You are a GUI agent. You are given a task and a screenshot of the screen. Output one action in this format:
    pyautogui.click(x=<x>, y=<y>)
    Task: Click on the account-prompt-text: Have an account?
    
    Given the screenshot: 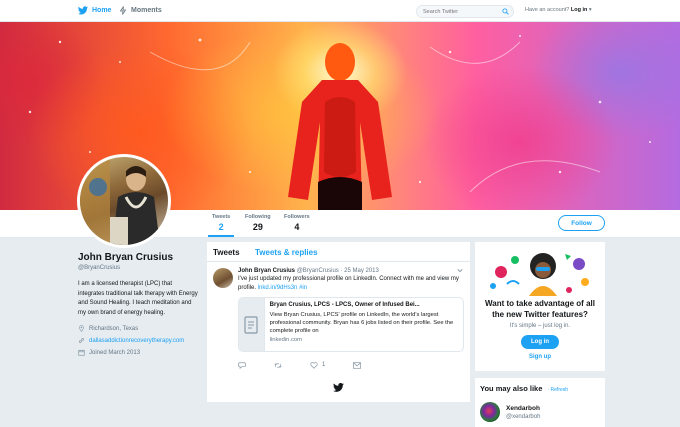 What is the action you would take?
    pyautogui.click(x=547, y=10)
    